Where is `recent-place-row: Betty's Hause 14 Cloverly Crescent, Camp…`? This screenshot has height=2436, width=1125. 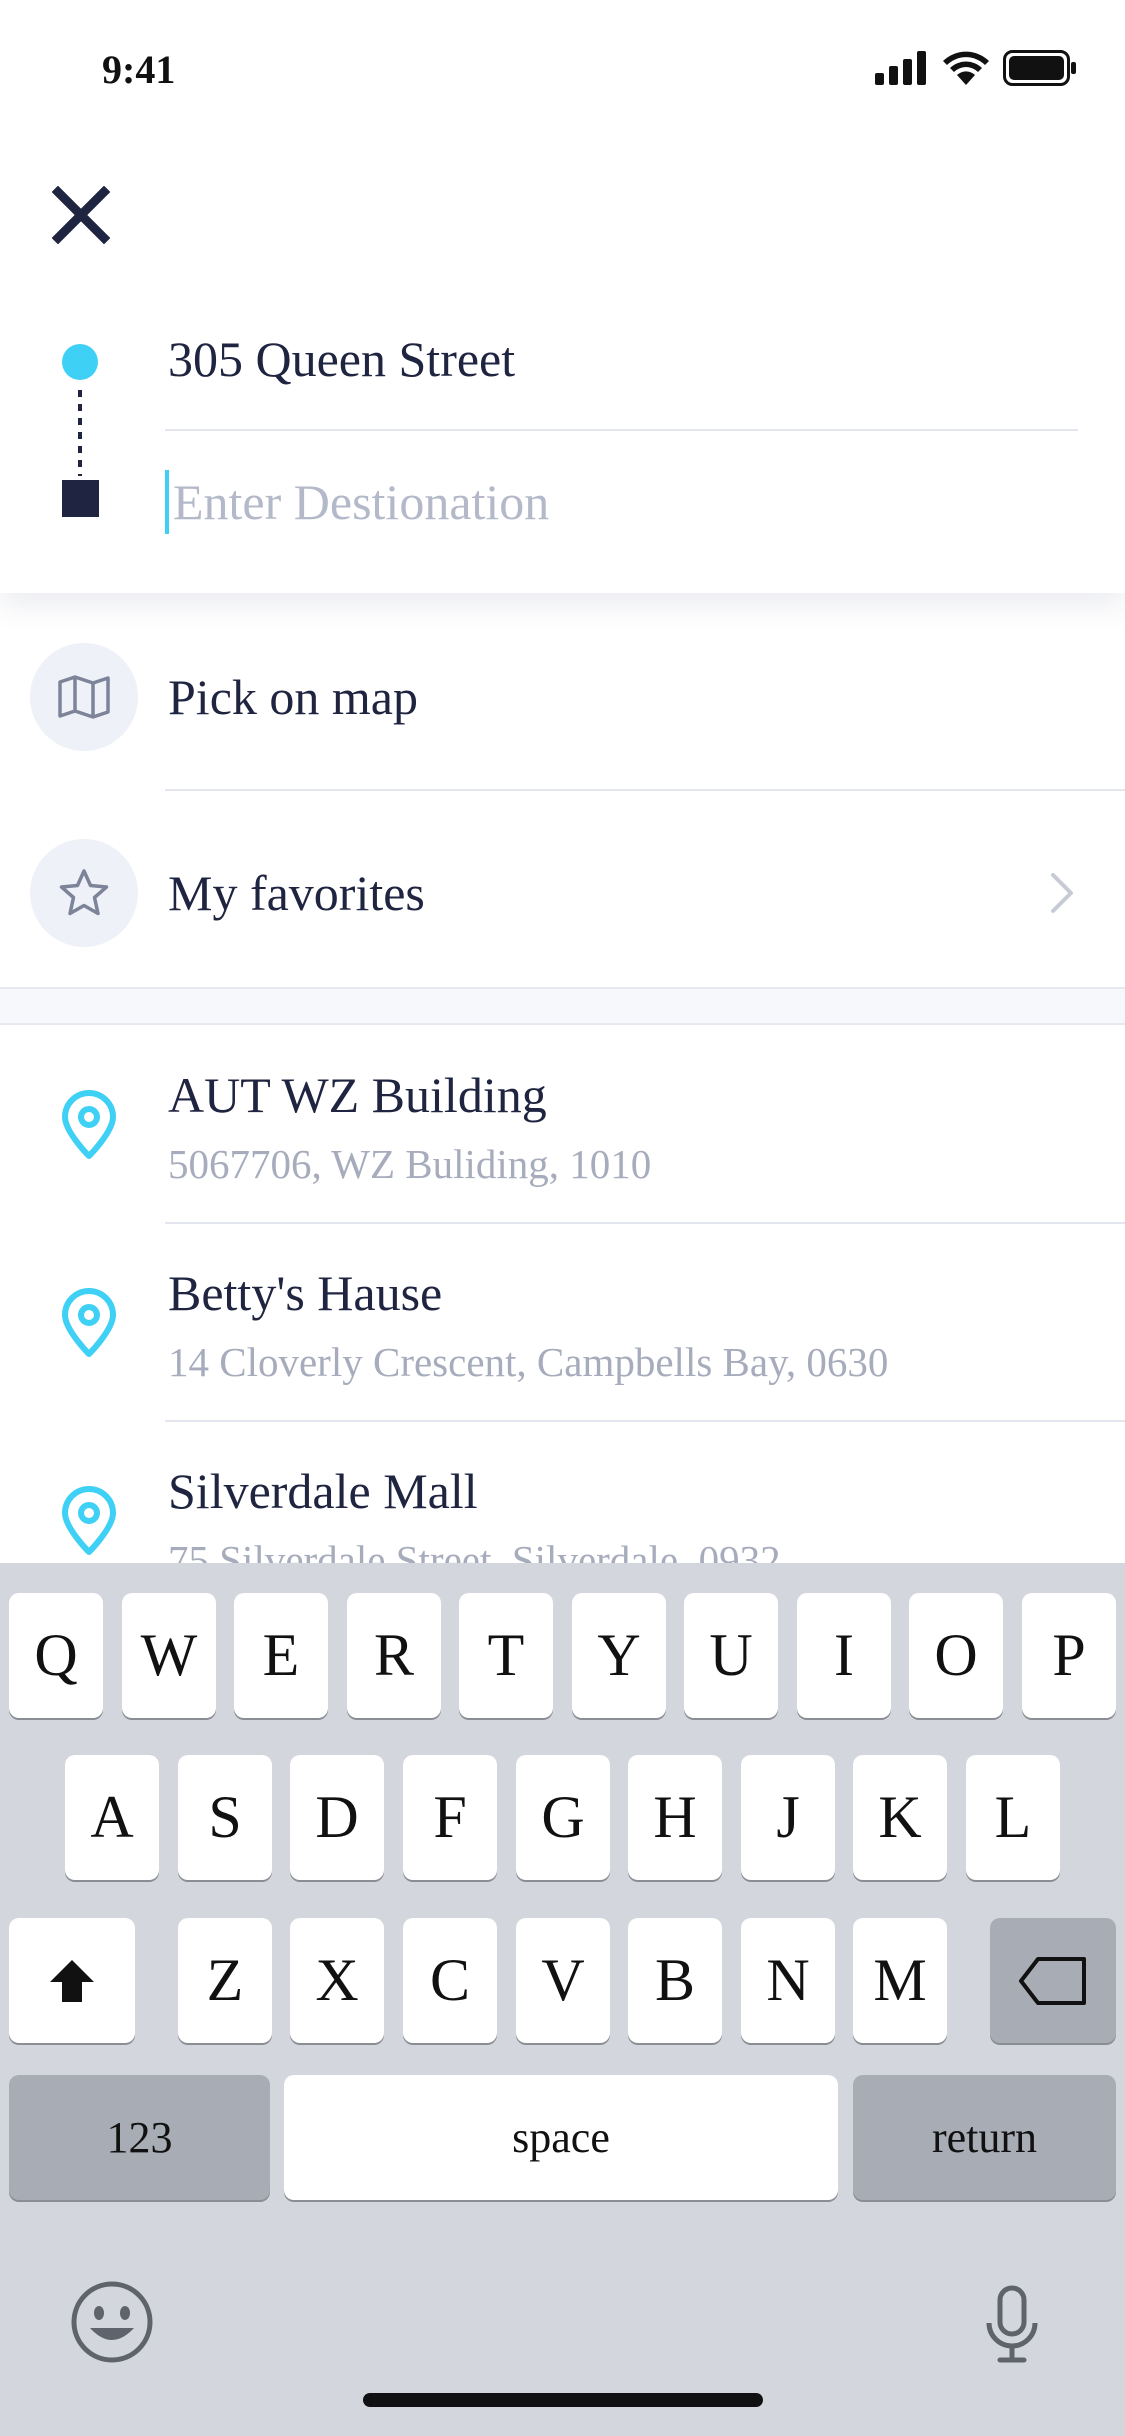
recent-place-row: Betty's Hause 14 Cloverly Crescent, Camp… is located at coordinates (562, 1323).